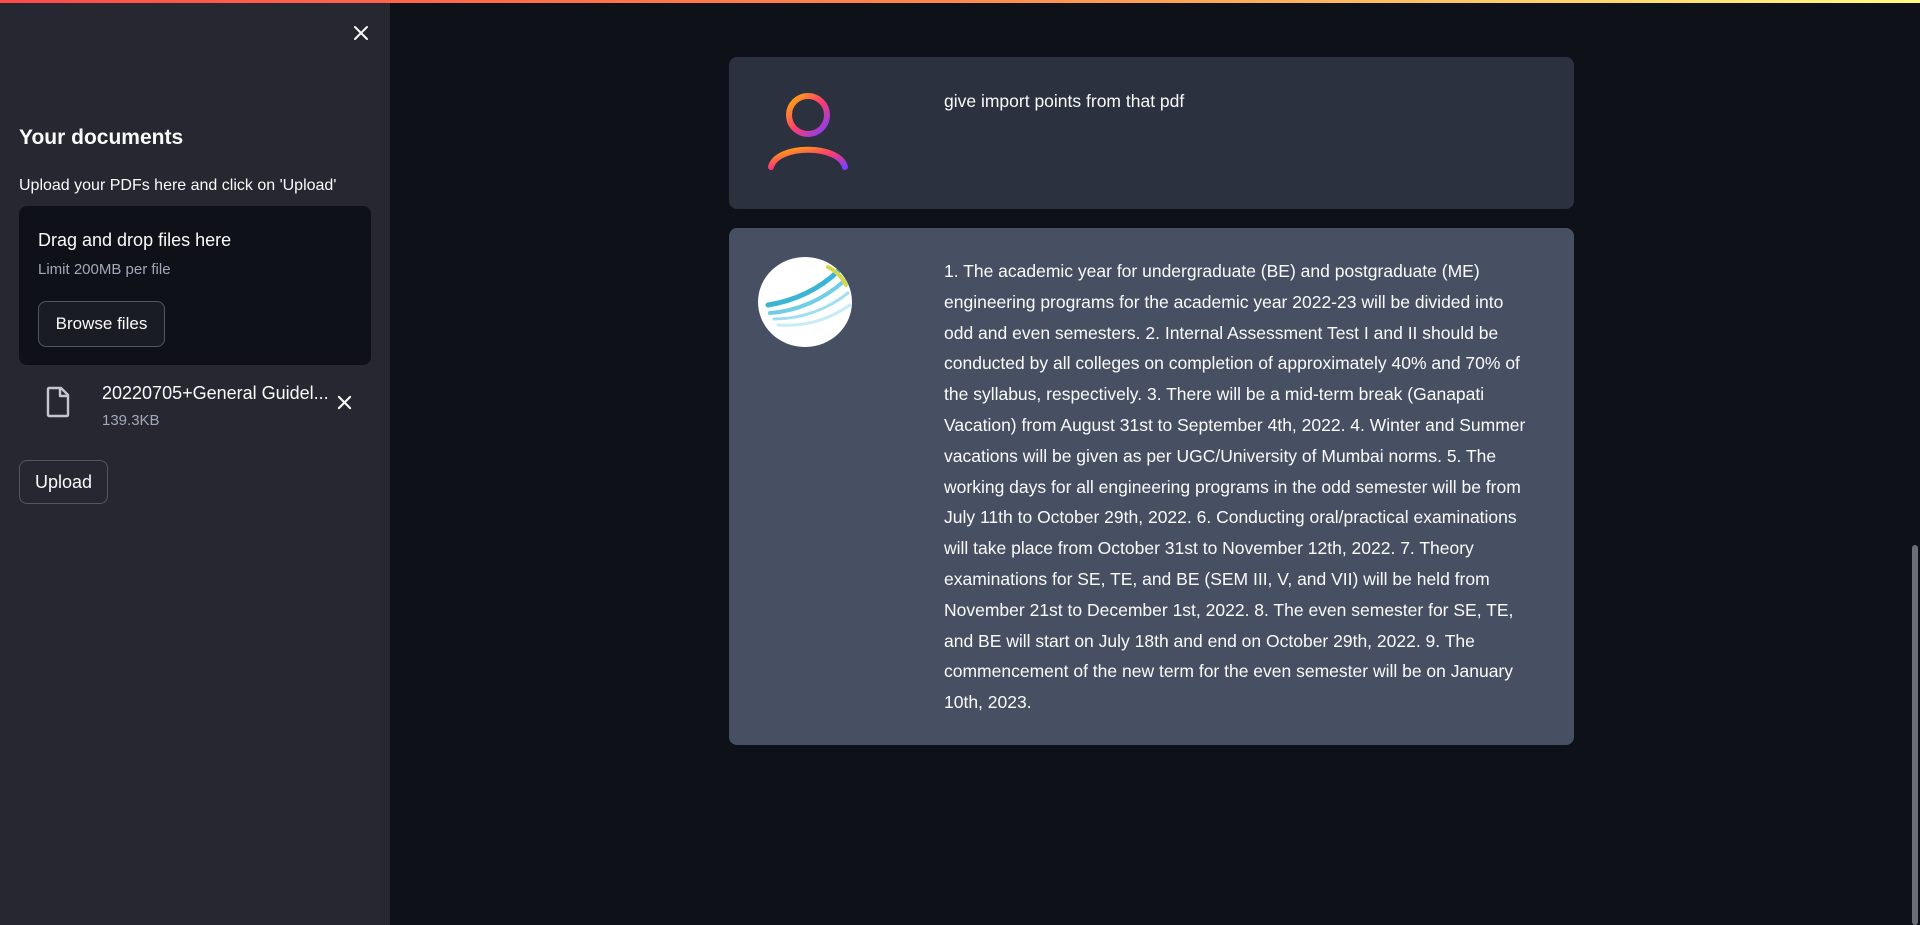 The image size is (1920, 925). I want to click on message-text: give import points from that pdf, so click(1064, 101).